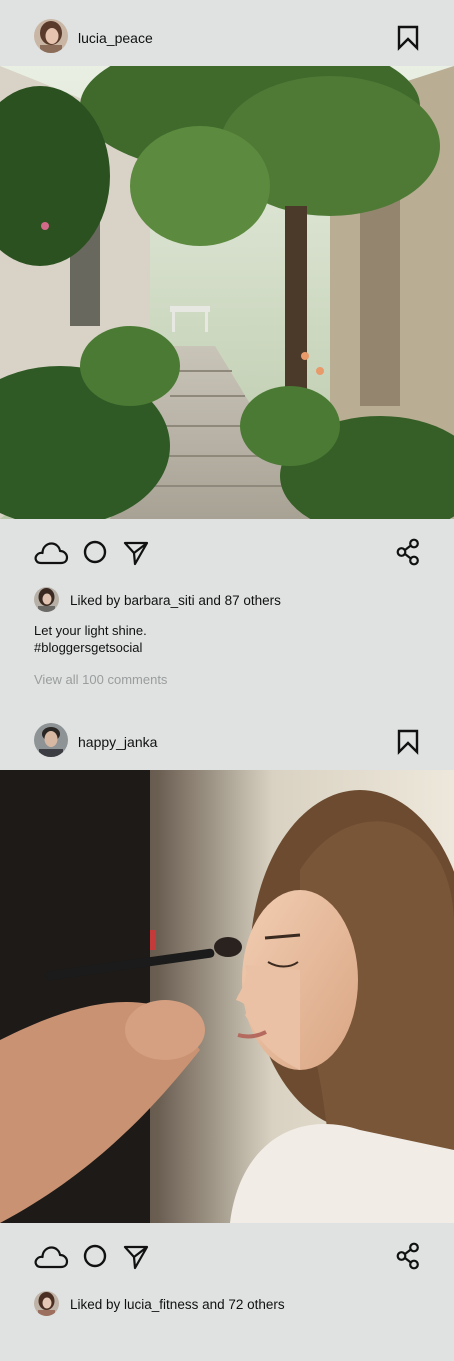  I want to click on username: happy_janka, so click(117, 742).